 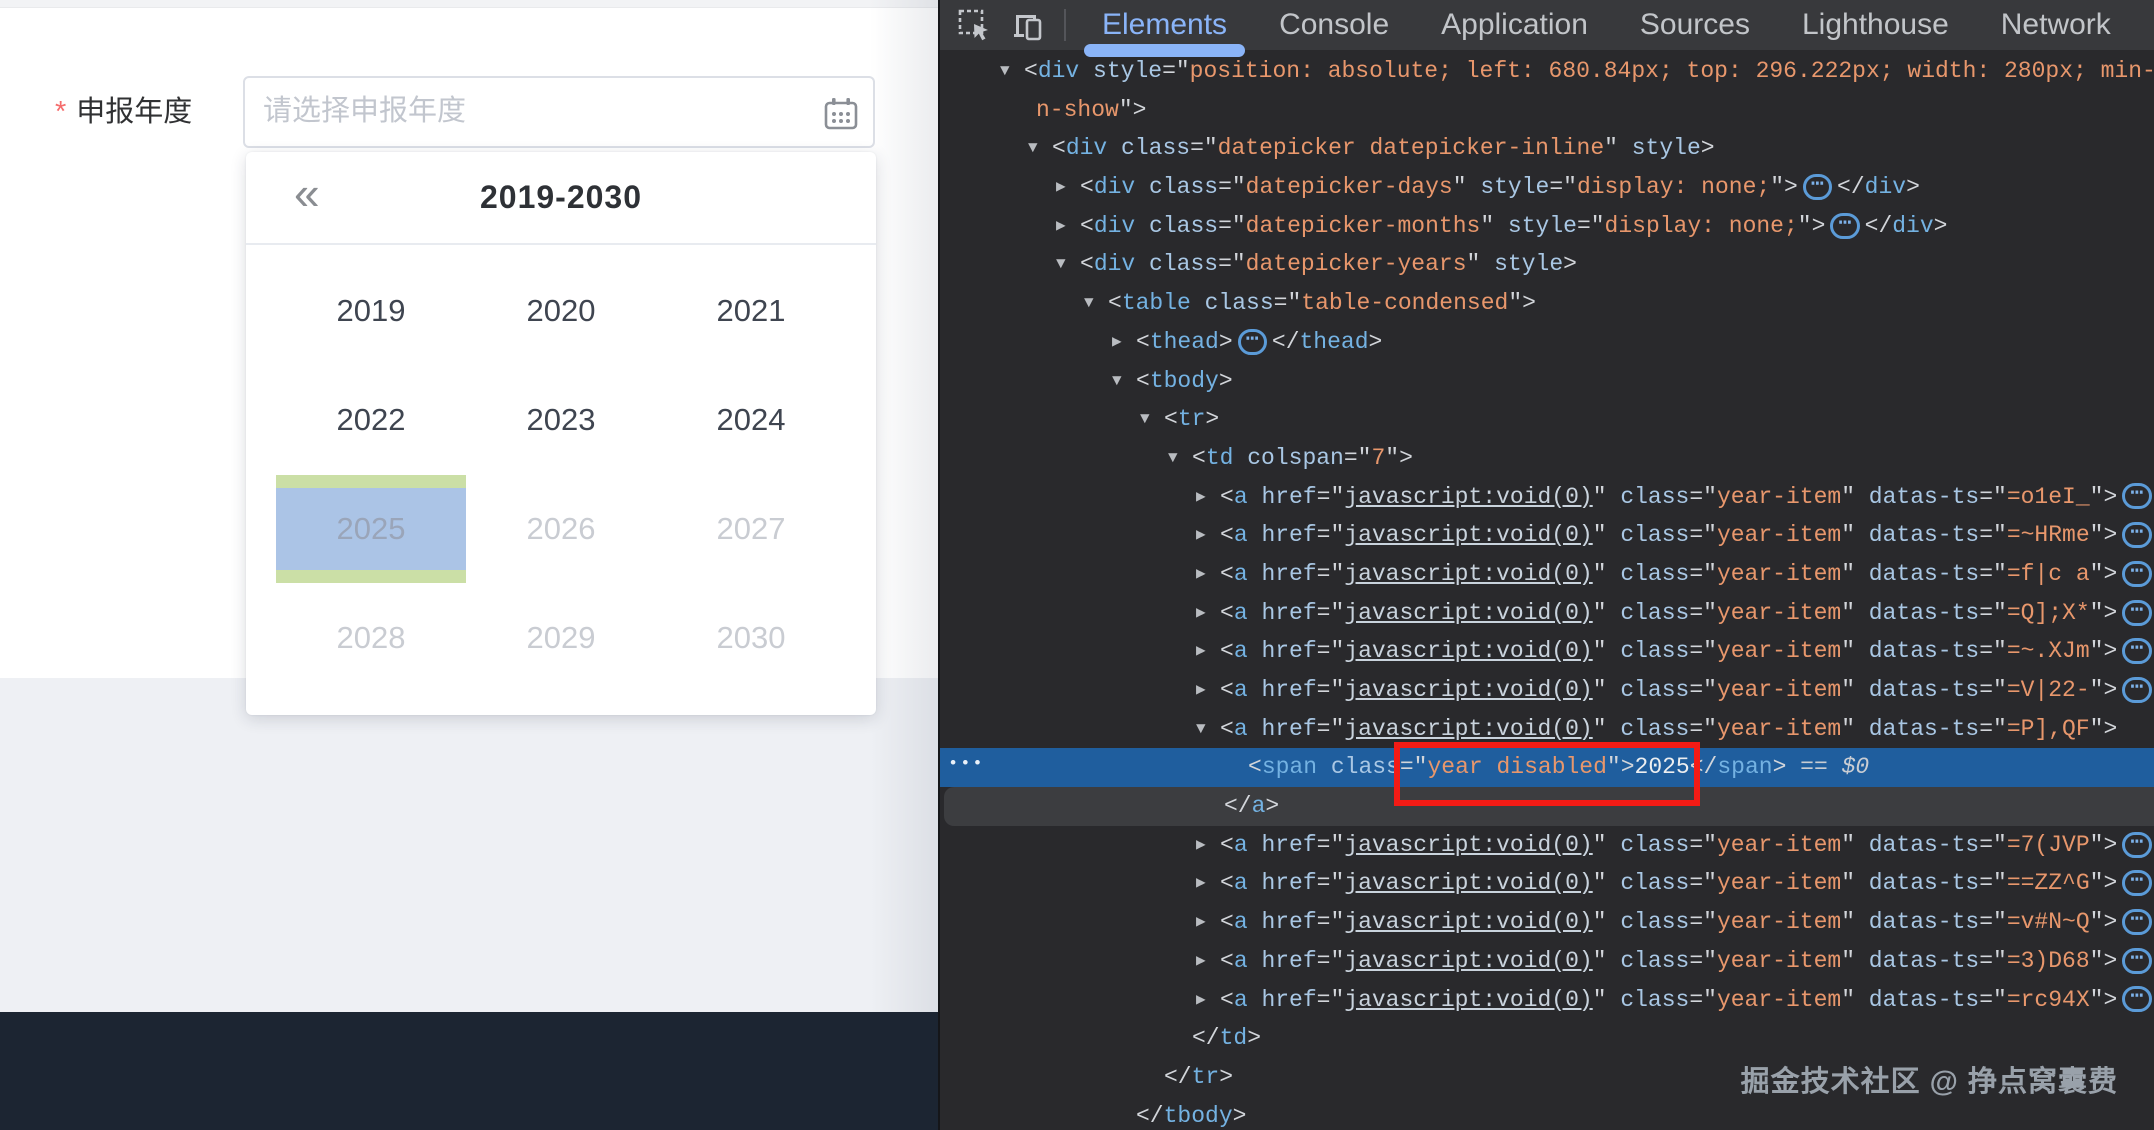 I want to click on code-line: ▼ <table class="table-condensed">, so click(x=1547, y=303).